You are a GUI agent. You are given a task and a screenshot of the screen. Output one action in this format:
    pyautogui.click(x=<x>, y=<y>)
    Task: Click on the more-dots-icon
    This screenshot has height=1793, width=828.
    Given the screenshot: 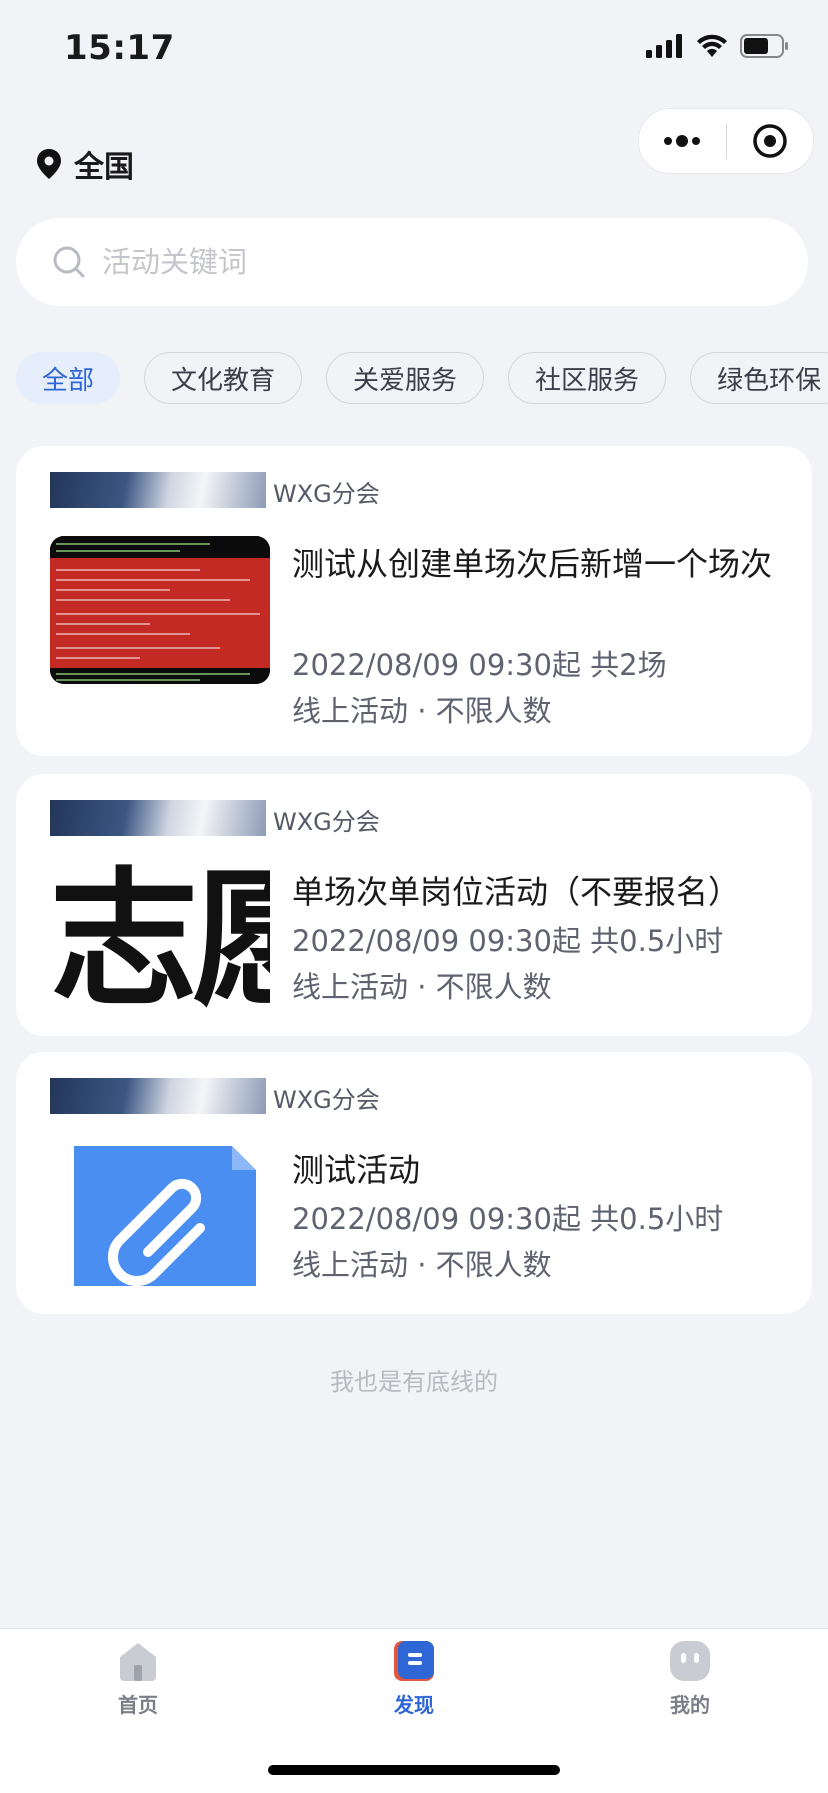 What is the action you would take?
    pyautogui.click(x=682, y=141)
    